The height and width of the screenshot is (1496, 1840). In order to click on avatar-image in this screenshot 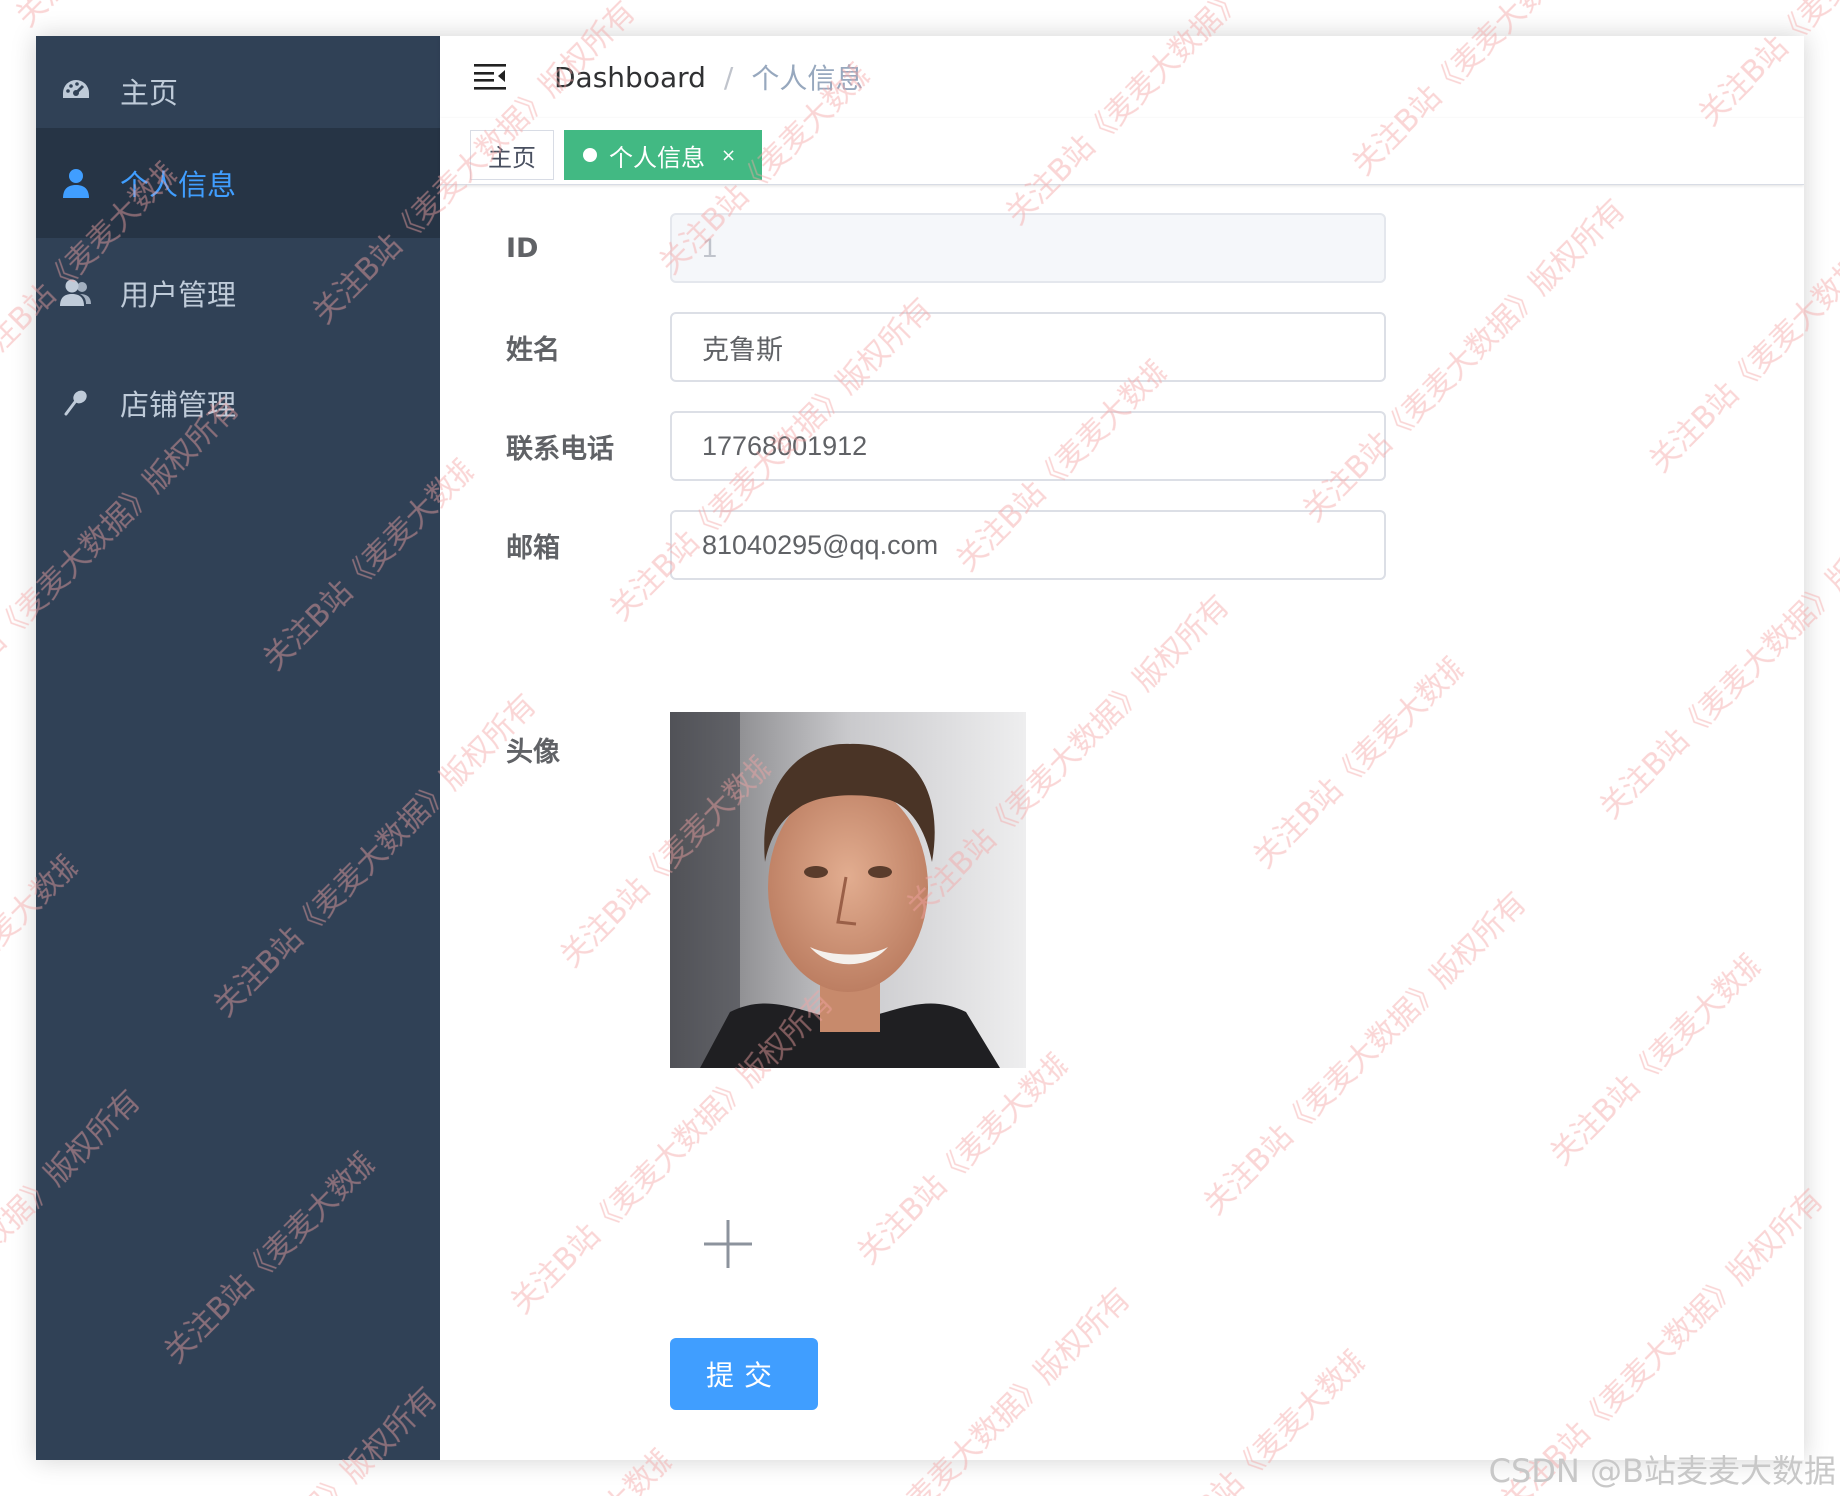, I will do `click(848, 890)`.